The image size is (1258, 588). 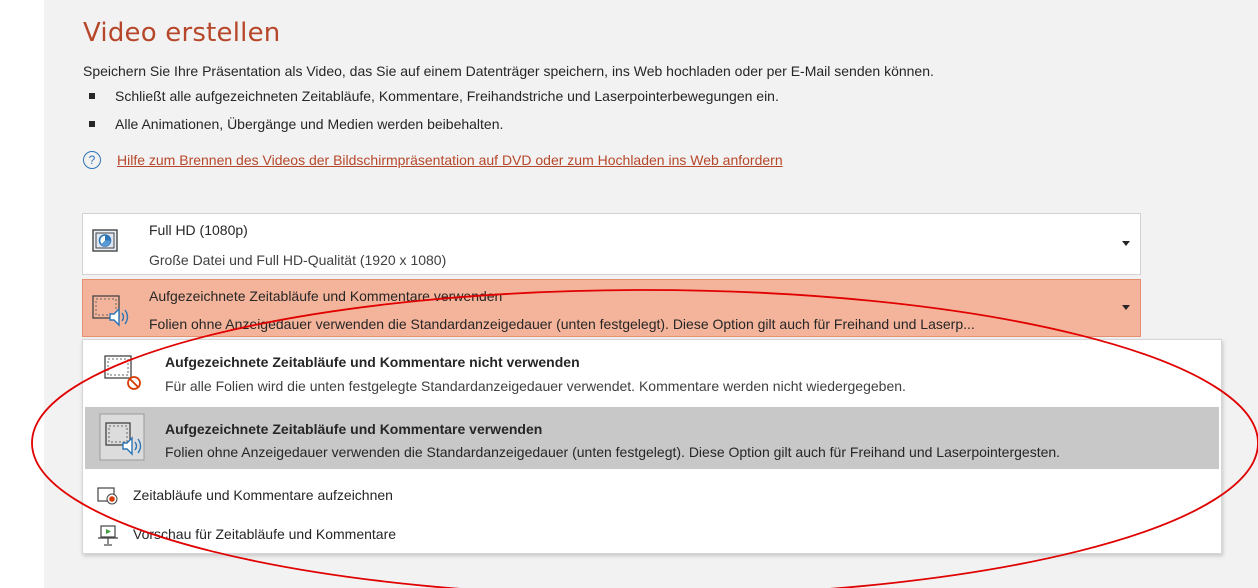 I want to click on monitor-quality-icon, so click(x=105, y=243).